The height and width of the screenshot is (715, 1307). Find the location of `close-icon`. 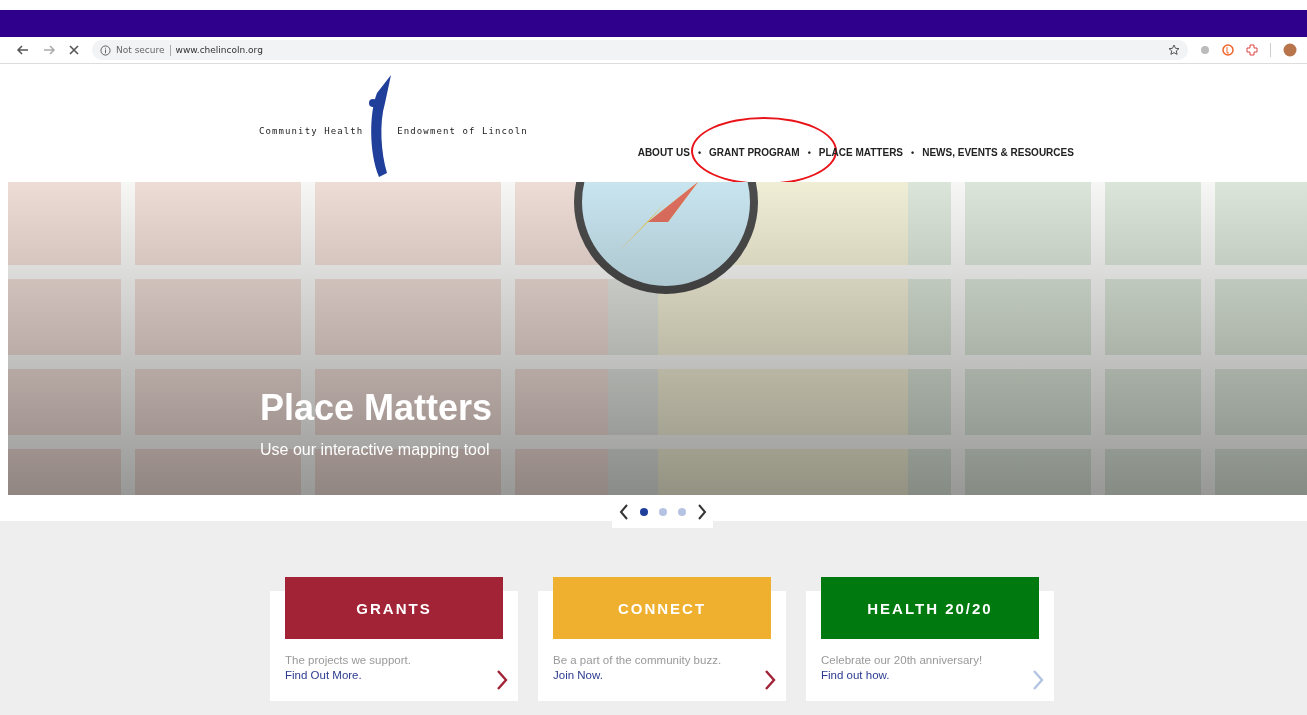

close-icon is located at coordinates (74, 50).